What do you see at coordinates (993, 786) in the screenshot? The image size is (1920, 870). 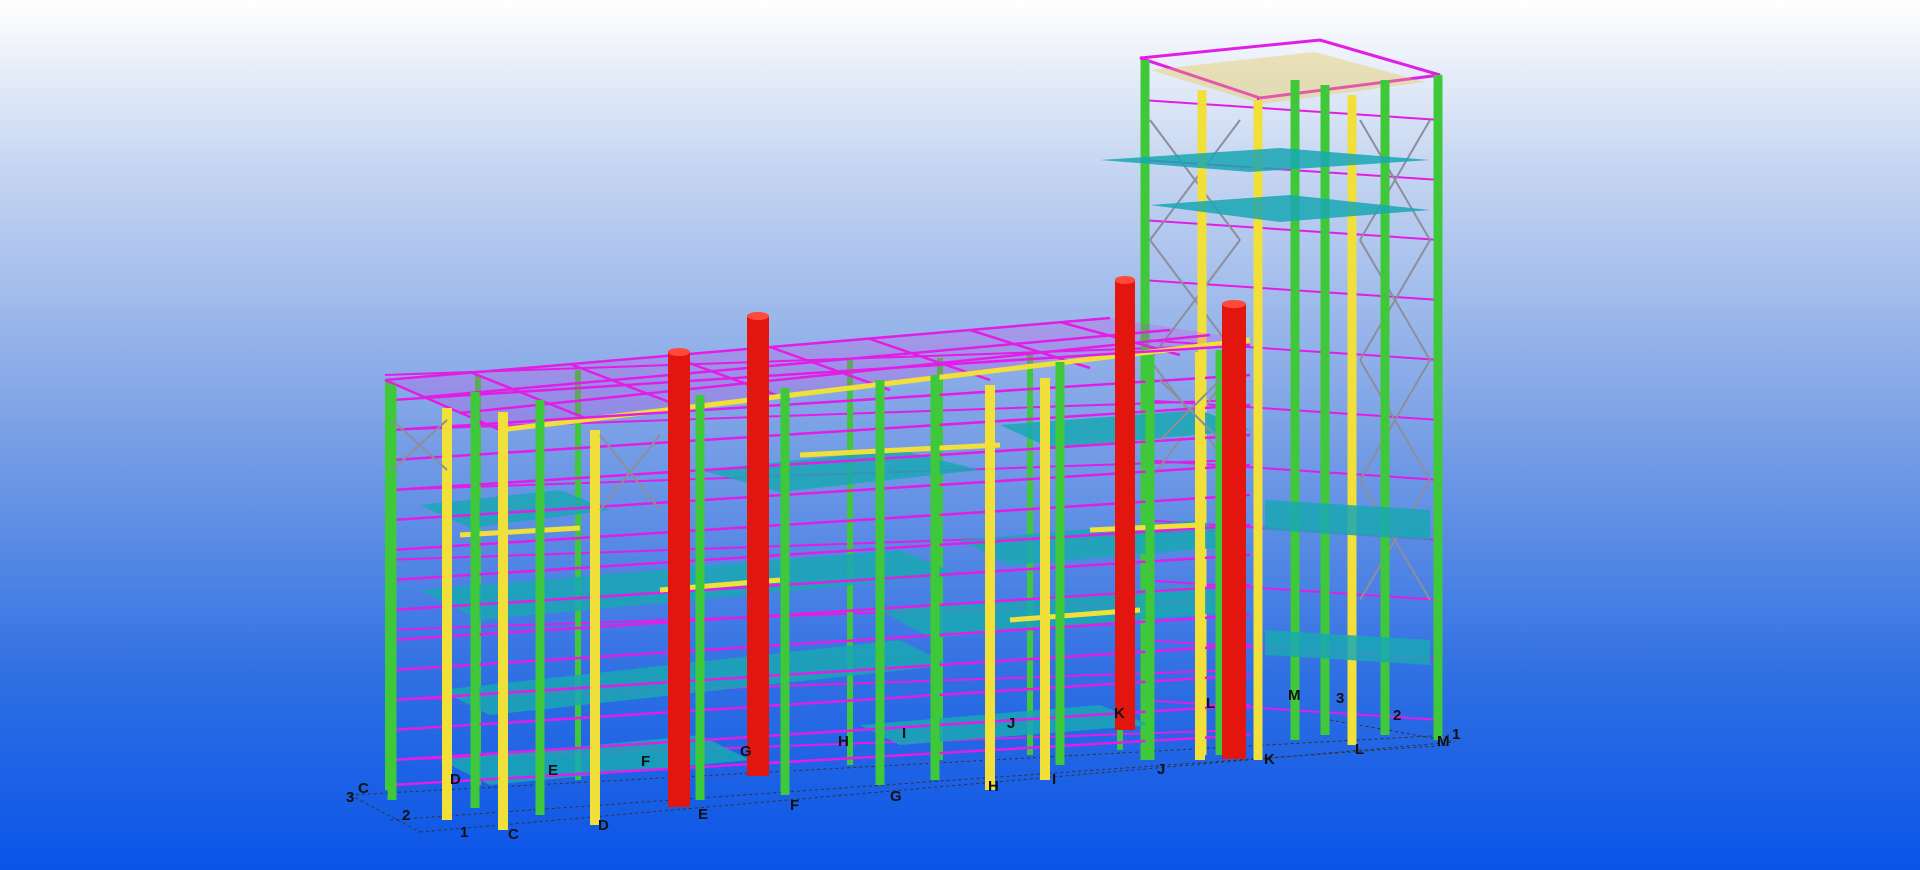 I see `grid-label-front-H: H` at bounding box center [993, 786].